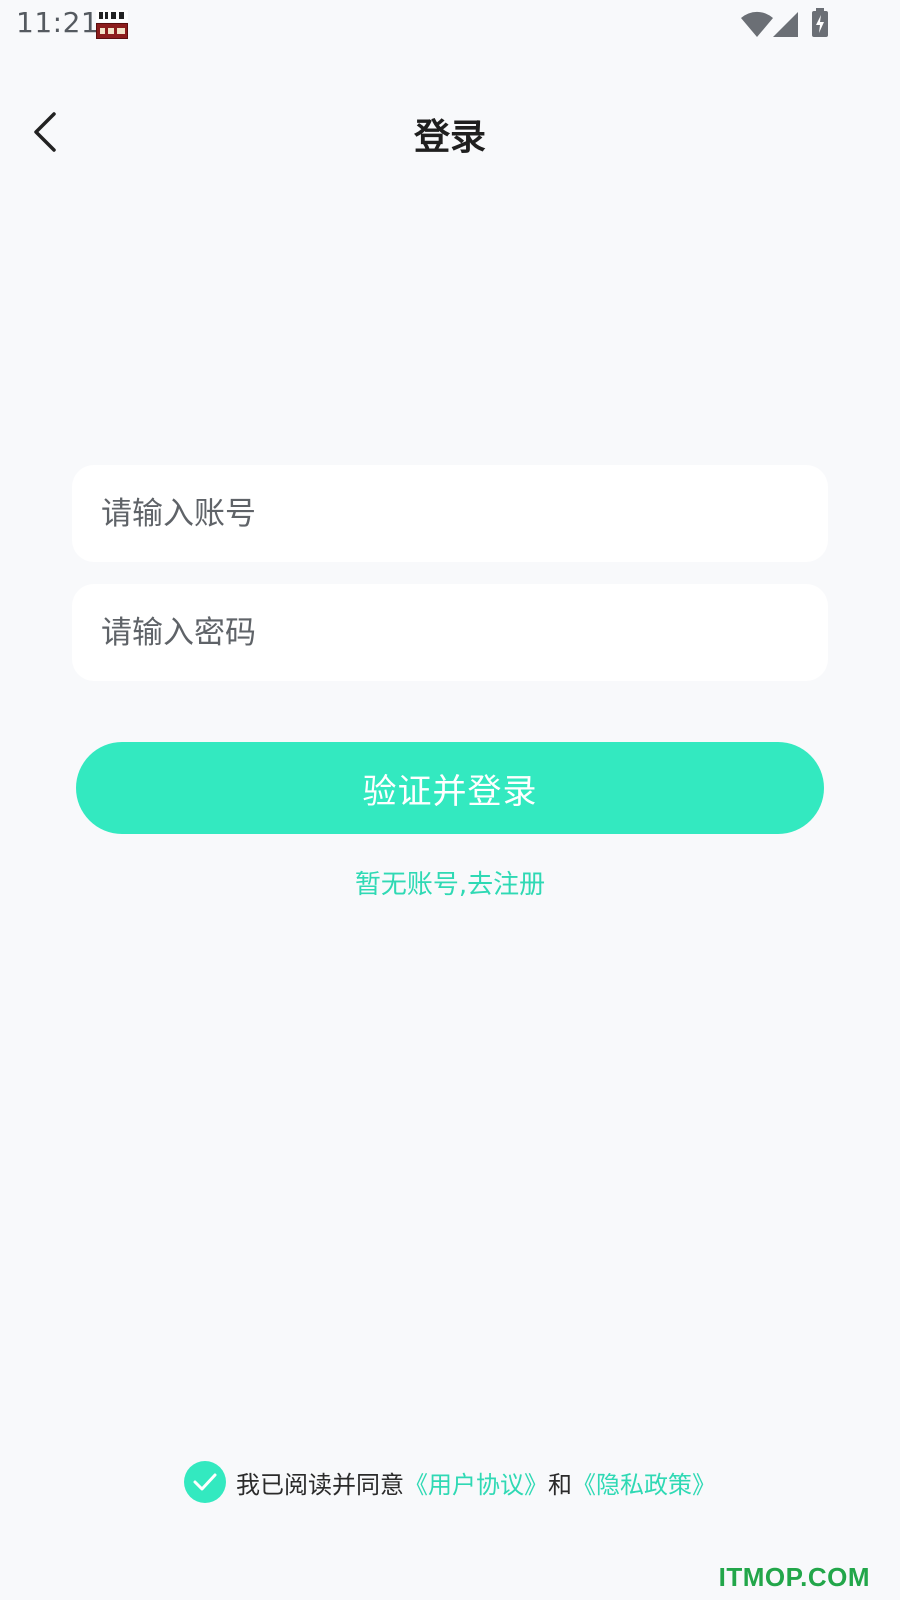  What do you see at coordinates (450, 882) in the screenshot?
I see `register-link: 暂无账号,去注册` at bounding box center [450, 882].